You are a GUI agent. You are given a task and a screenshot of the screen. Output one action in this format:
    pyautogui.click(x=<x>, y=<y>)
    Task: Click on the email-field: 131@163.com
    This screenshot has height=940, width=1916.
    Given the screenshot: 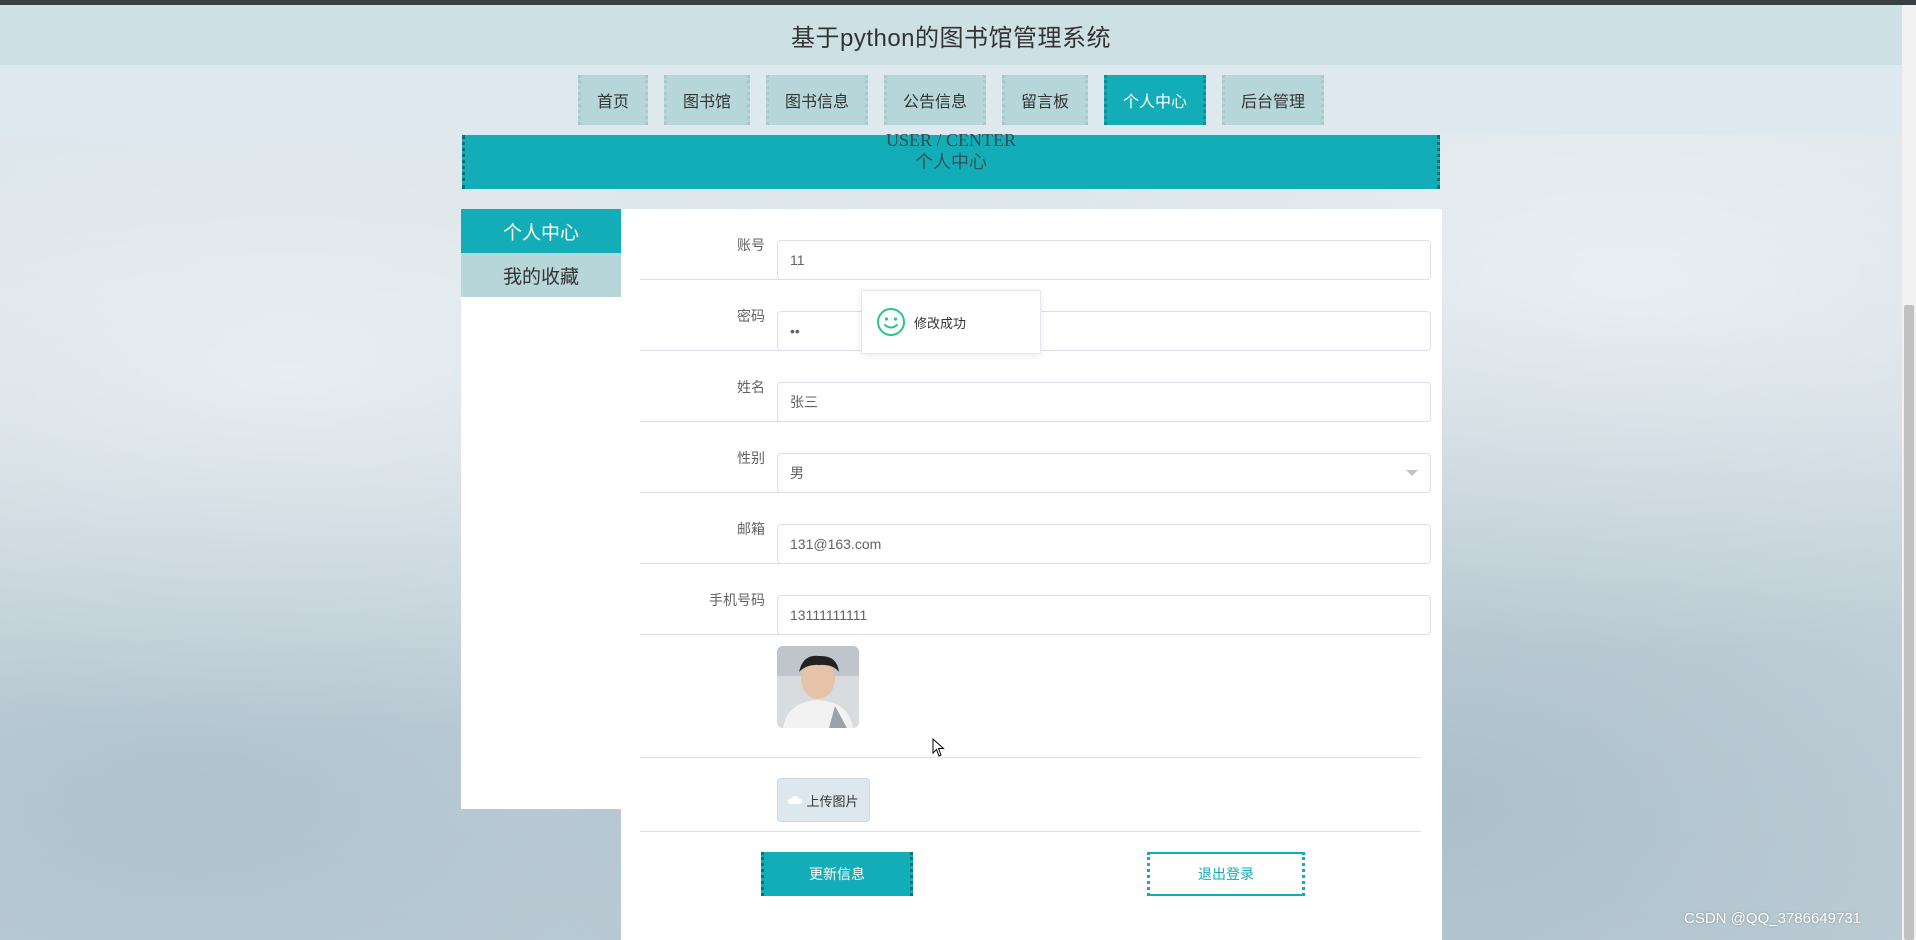 What is the action you would take?
    pyautogui.click(x=1104, y=544)
    